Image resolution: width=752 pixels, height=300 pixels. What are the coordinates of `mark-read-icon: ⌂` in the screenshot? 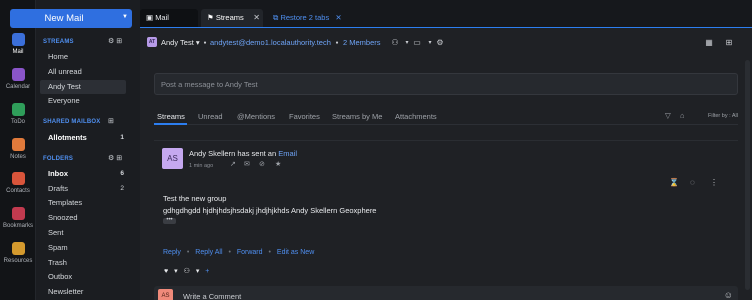 It's located at (682, 115).